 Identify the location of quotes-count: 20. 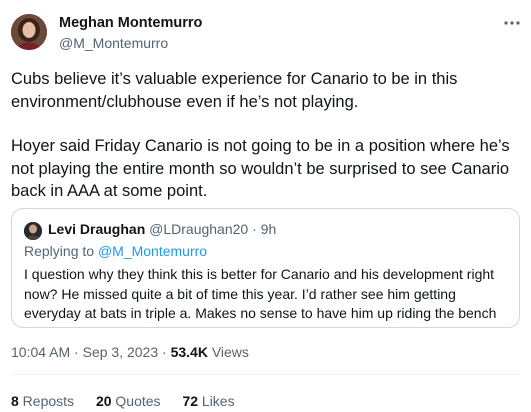
(103, 401).